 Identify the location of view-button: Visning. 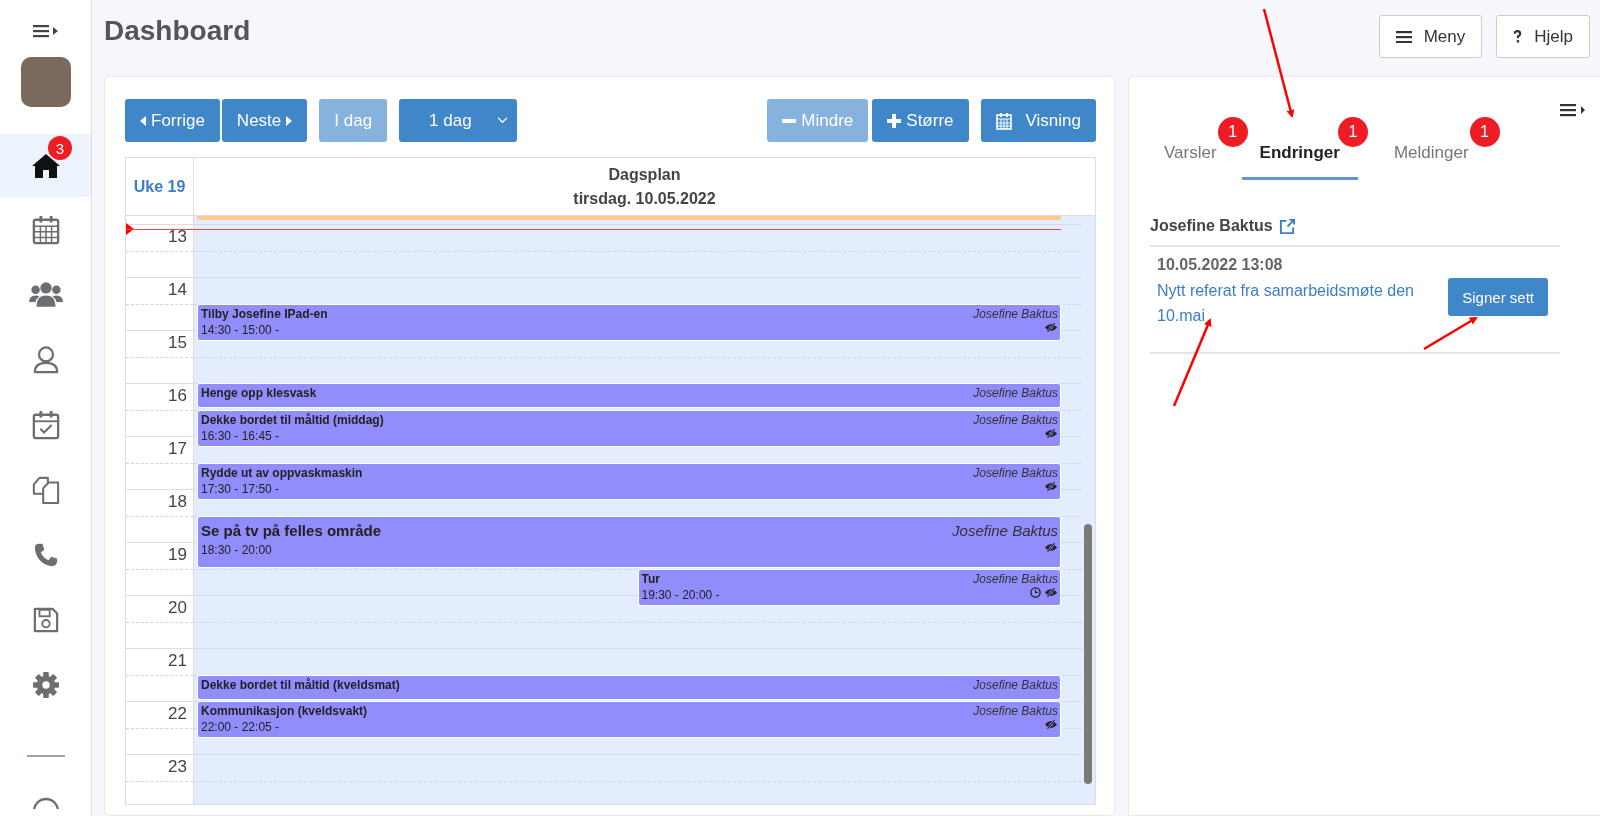
(1038, 120).